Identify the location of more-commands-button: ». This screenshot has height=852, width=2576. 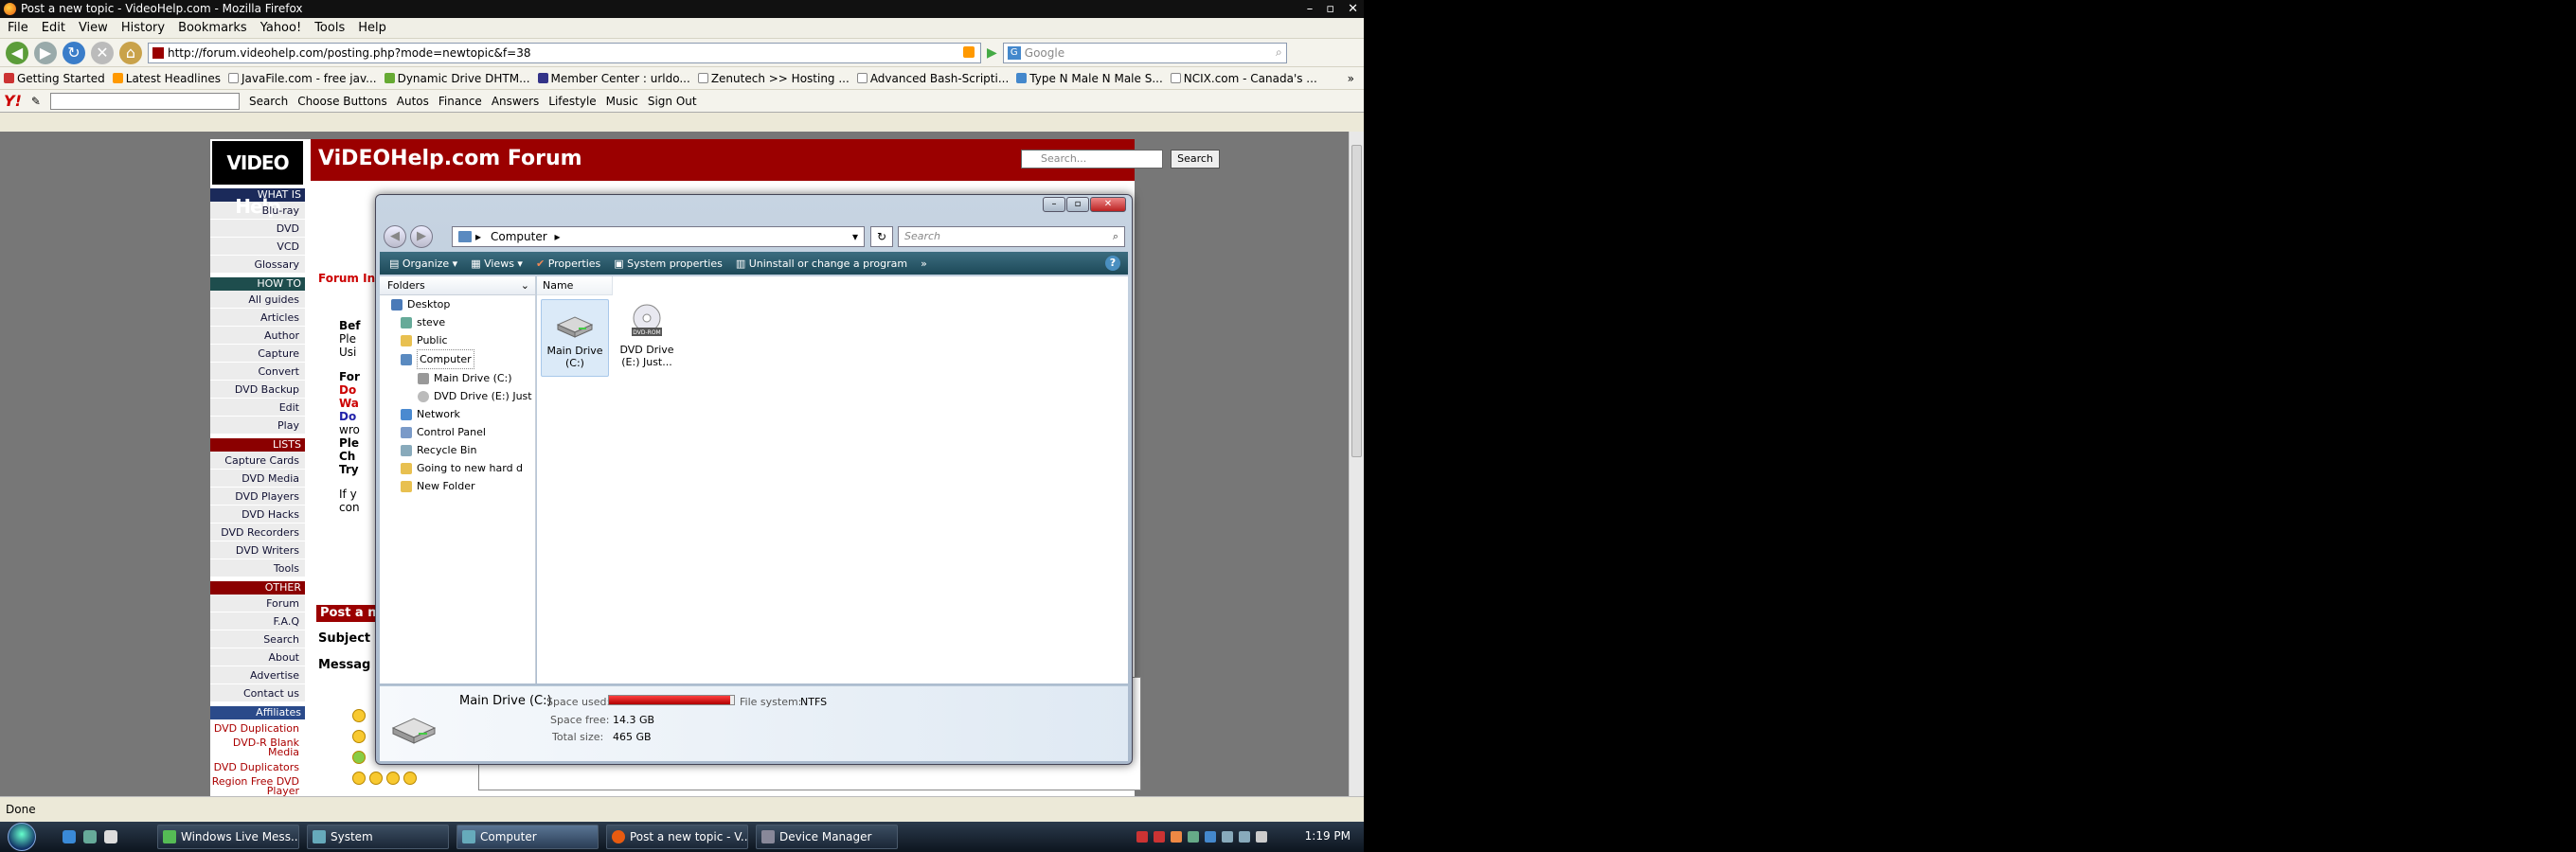
(924, 263).